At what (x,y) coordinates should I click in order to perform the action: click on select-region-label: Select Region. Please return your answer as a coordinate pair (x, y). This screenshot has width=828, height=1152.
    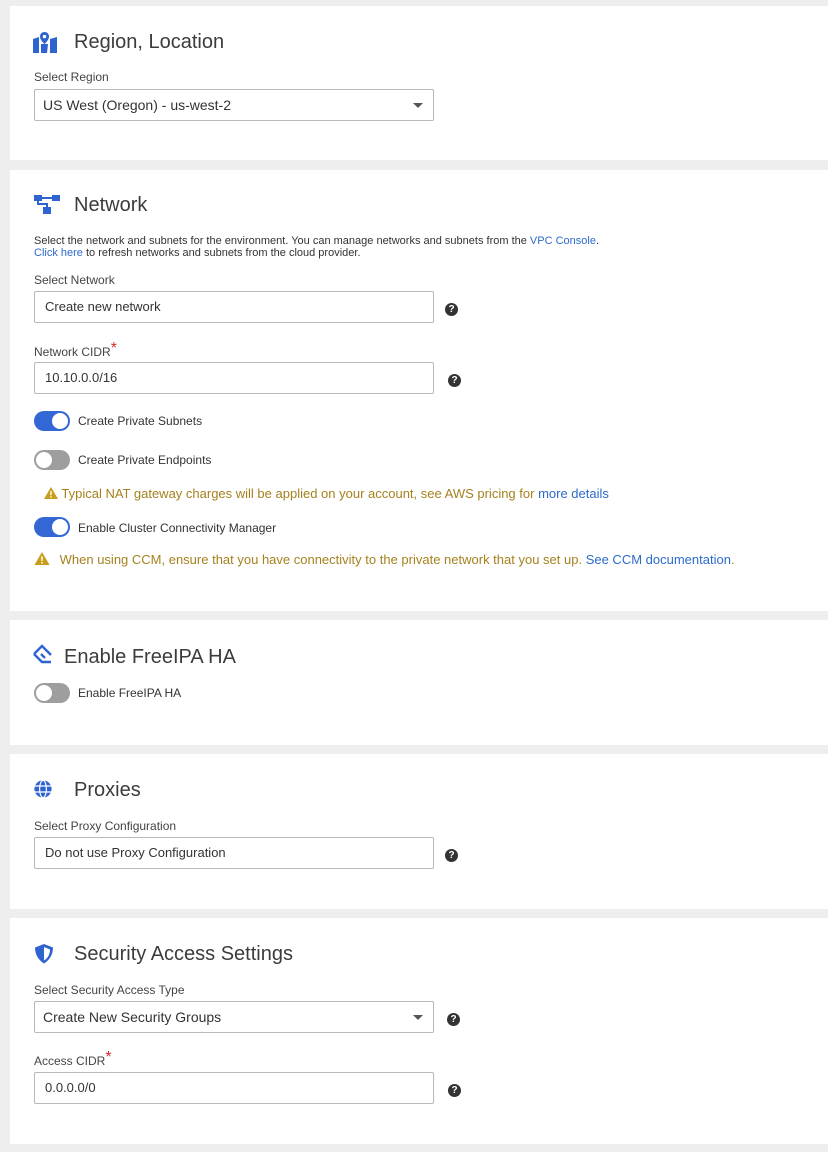
    Looking at the image, I should click on (71, 77).